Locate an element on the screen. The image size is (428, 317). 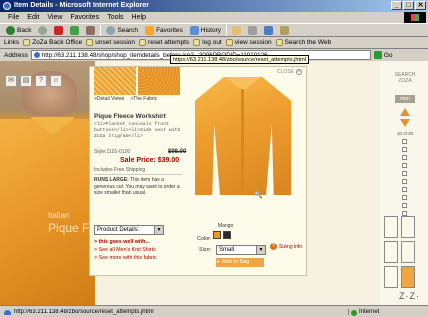
print-button is located at coordinates (252, 30).